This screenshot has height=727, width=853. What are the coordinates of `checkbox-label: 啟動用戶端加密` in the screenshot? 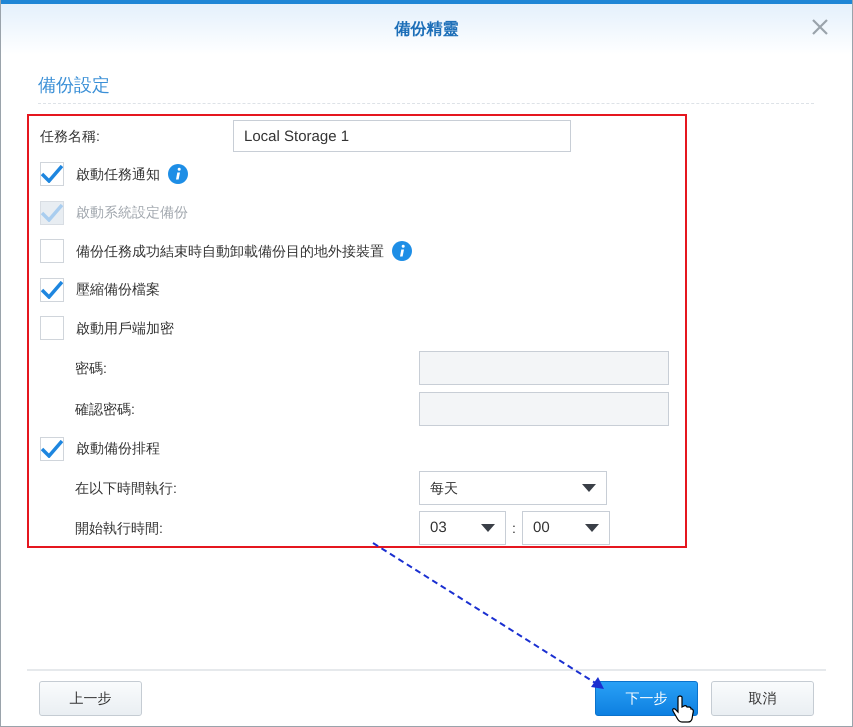 It's located at (125, 328).